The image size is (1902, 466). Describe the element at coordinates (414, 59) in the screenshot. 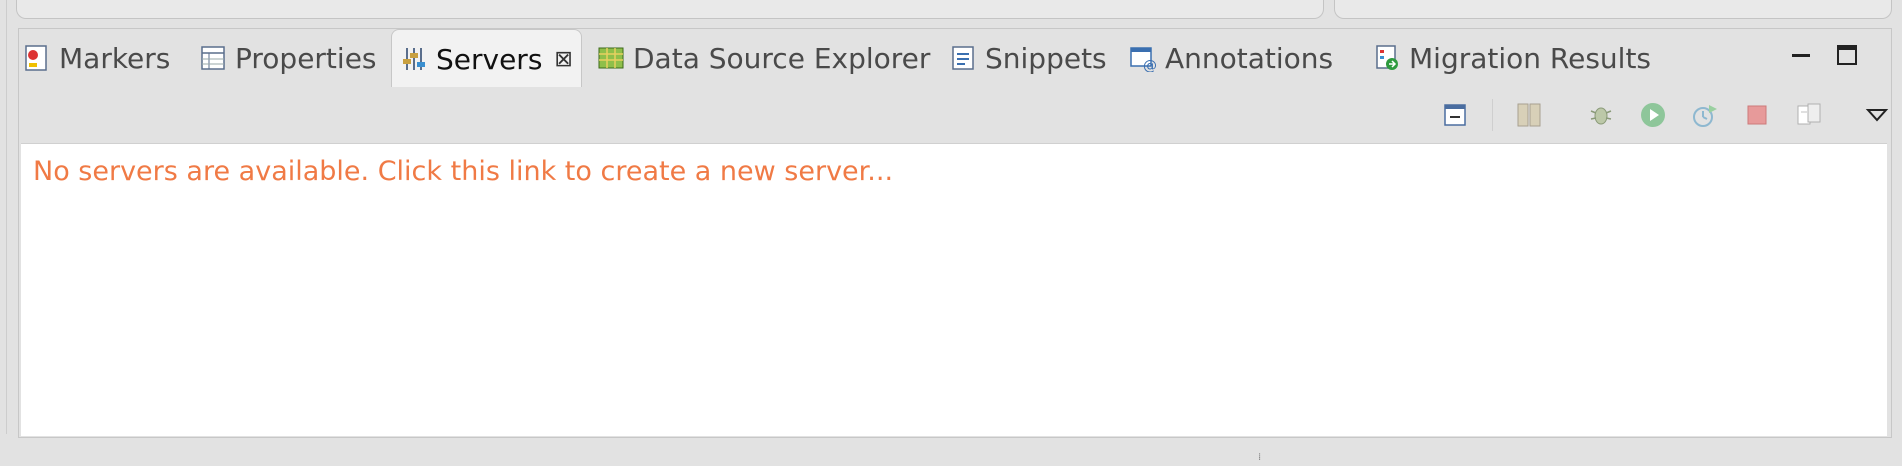

I see `servers-icon` at that location.